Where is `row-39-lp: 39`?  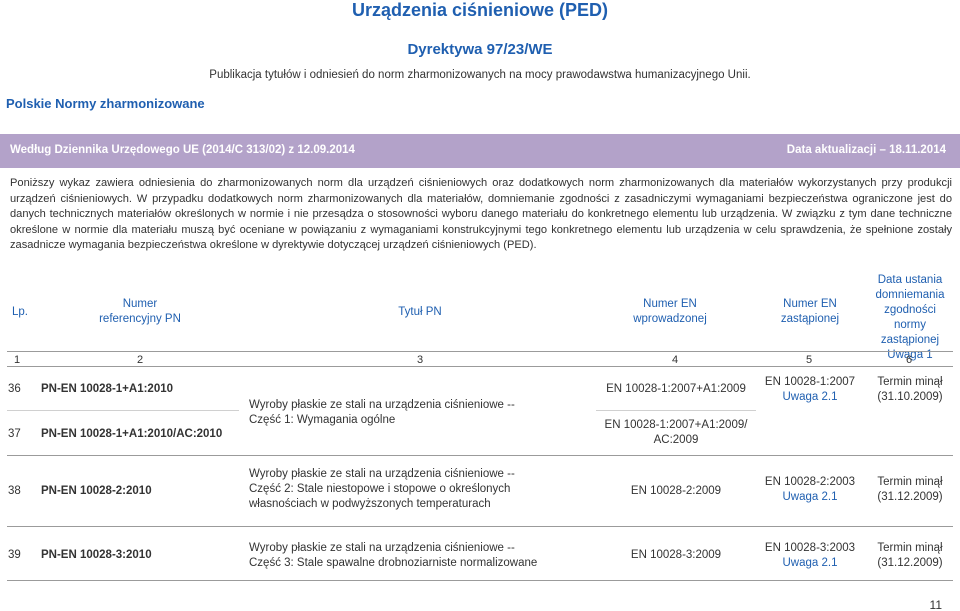
row-39-lp: 39 is located at coordinates (14, 555).